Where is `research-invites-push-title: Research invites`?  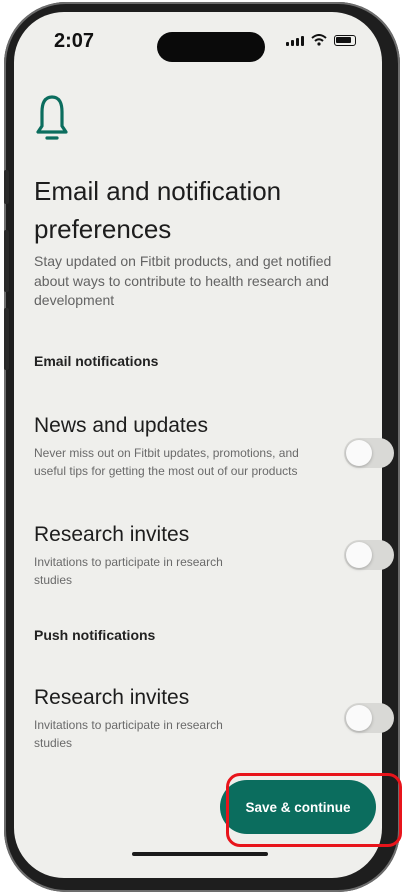
research-invites-push-title: Research invites is located at coordinates (112, 697).